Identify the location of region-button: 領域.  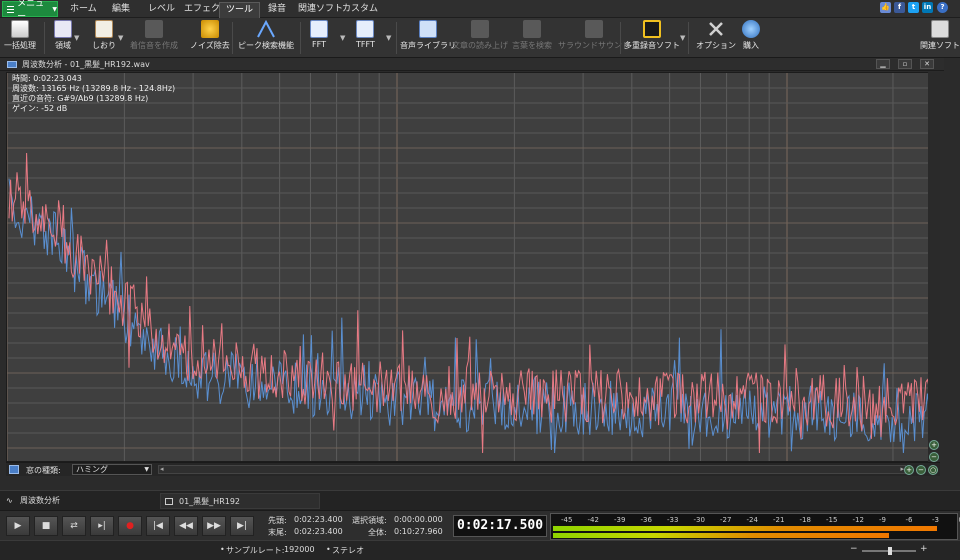
(63, 38).